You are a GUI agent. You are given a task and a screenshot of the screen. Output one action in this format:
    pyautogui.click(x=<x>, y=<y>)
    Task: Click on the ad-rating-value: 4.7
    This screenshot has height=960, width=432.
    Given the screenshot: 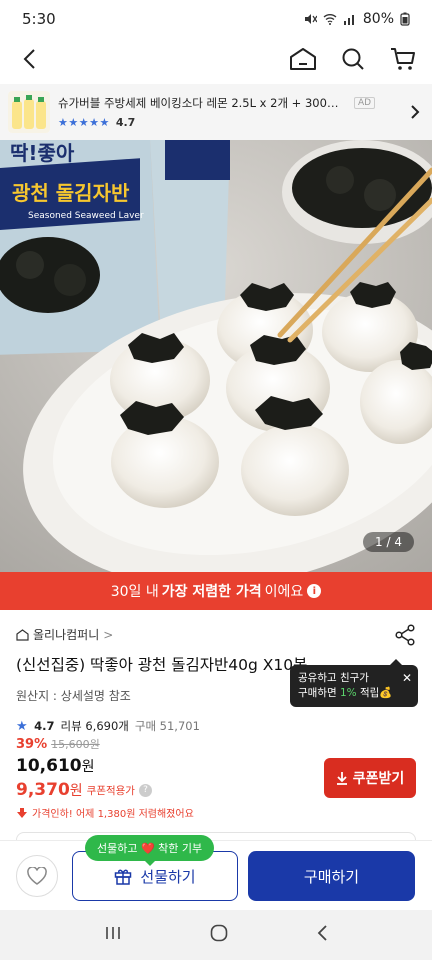 What is the action you would take?
    pyautogui.click(x=125, y=122)
    